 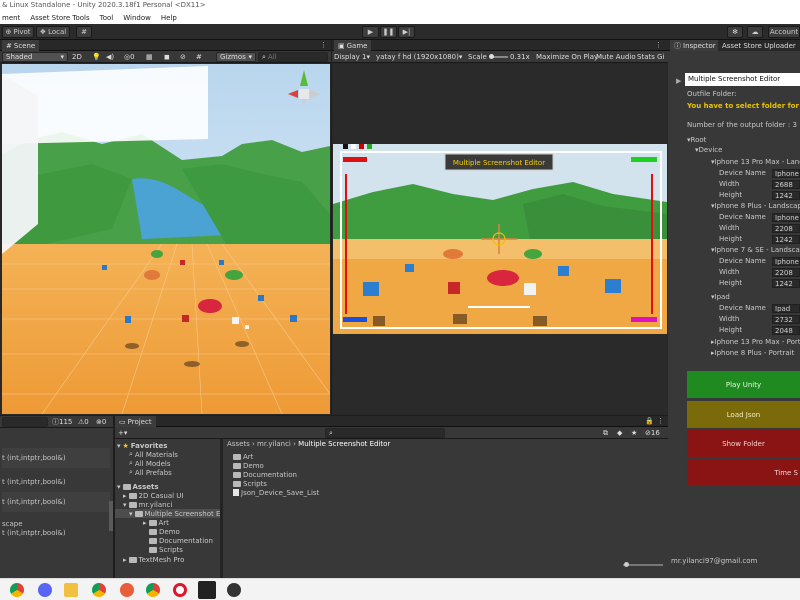 What do you see at coordinates (643, 565) in the screenshot?
I see `icon-size-slider` at bounding box center [643, 565].